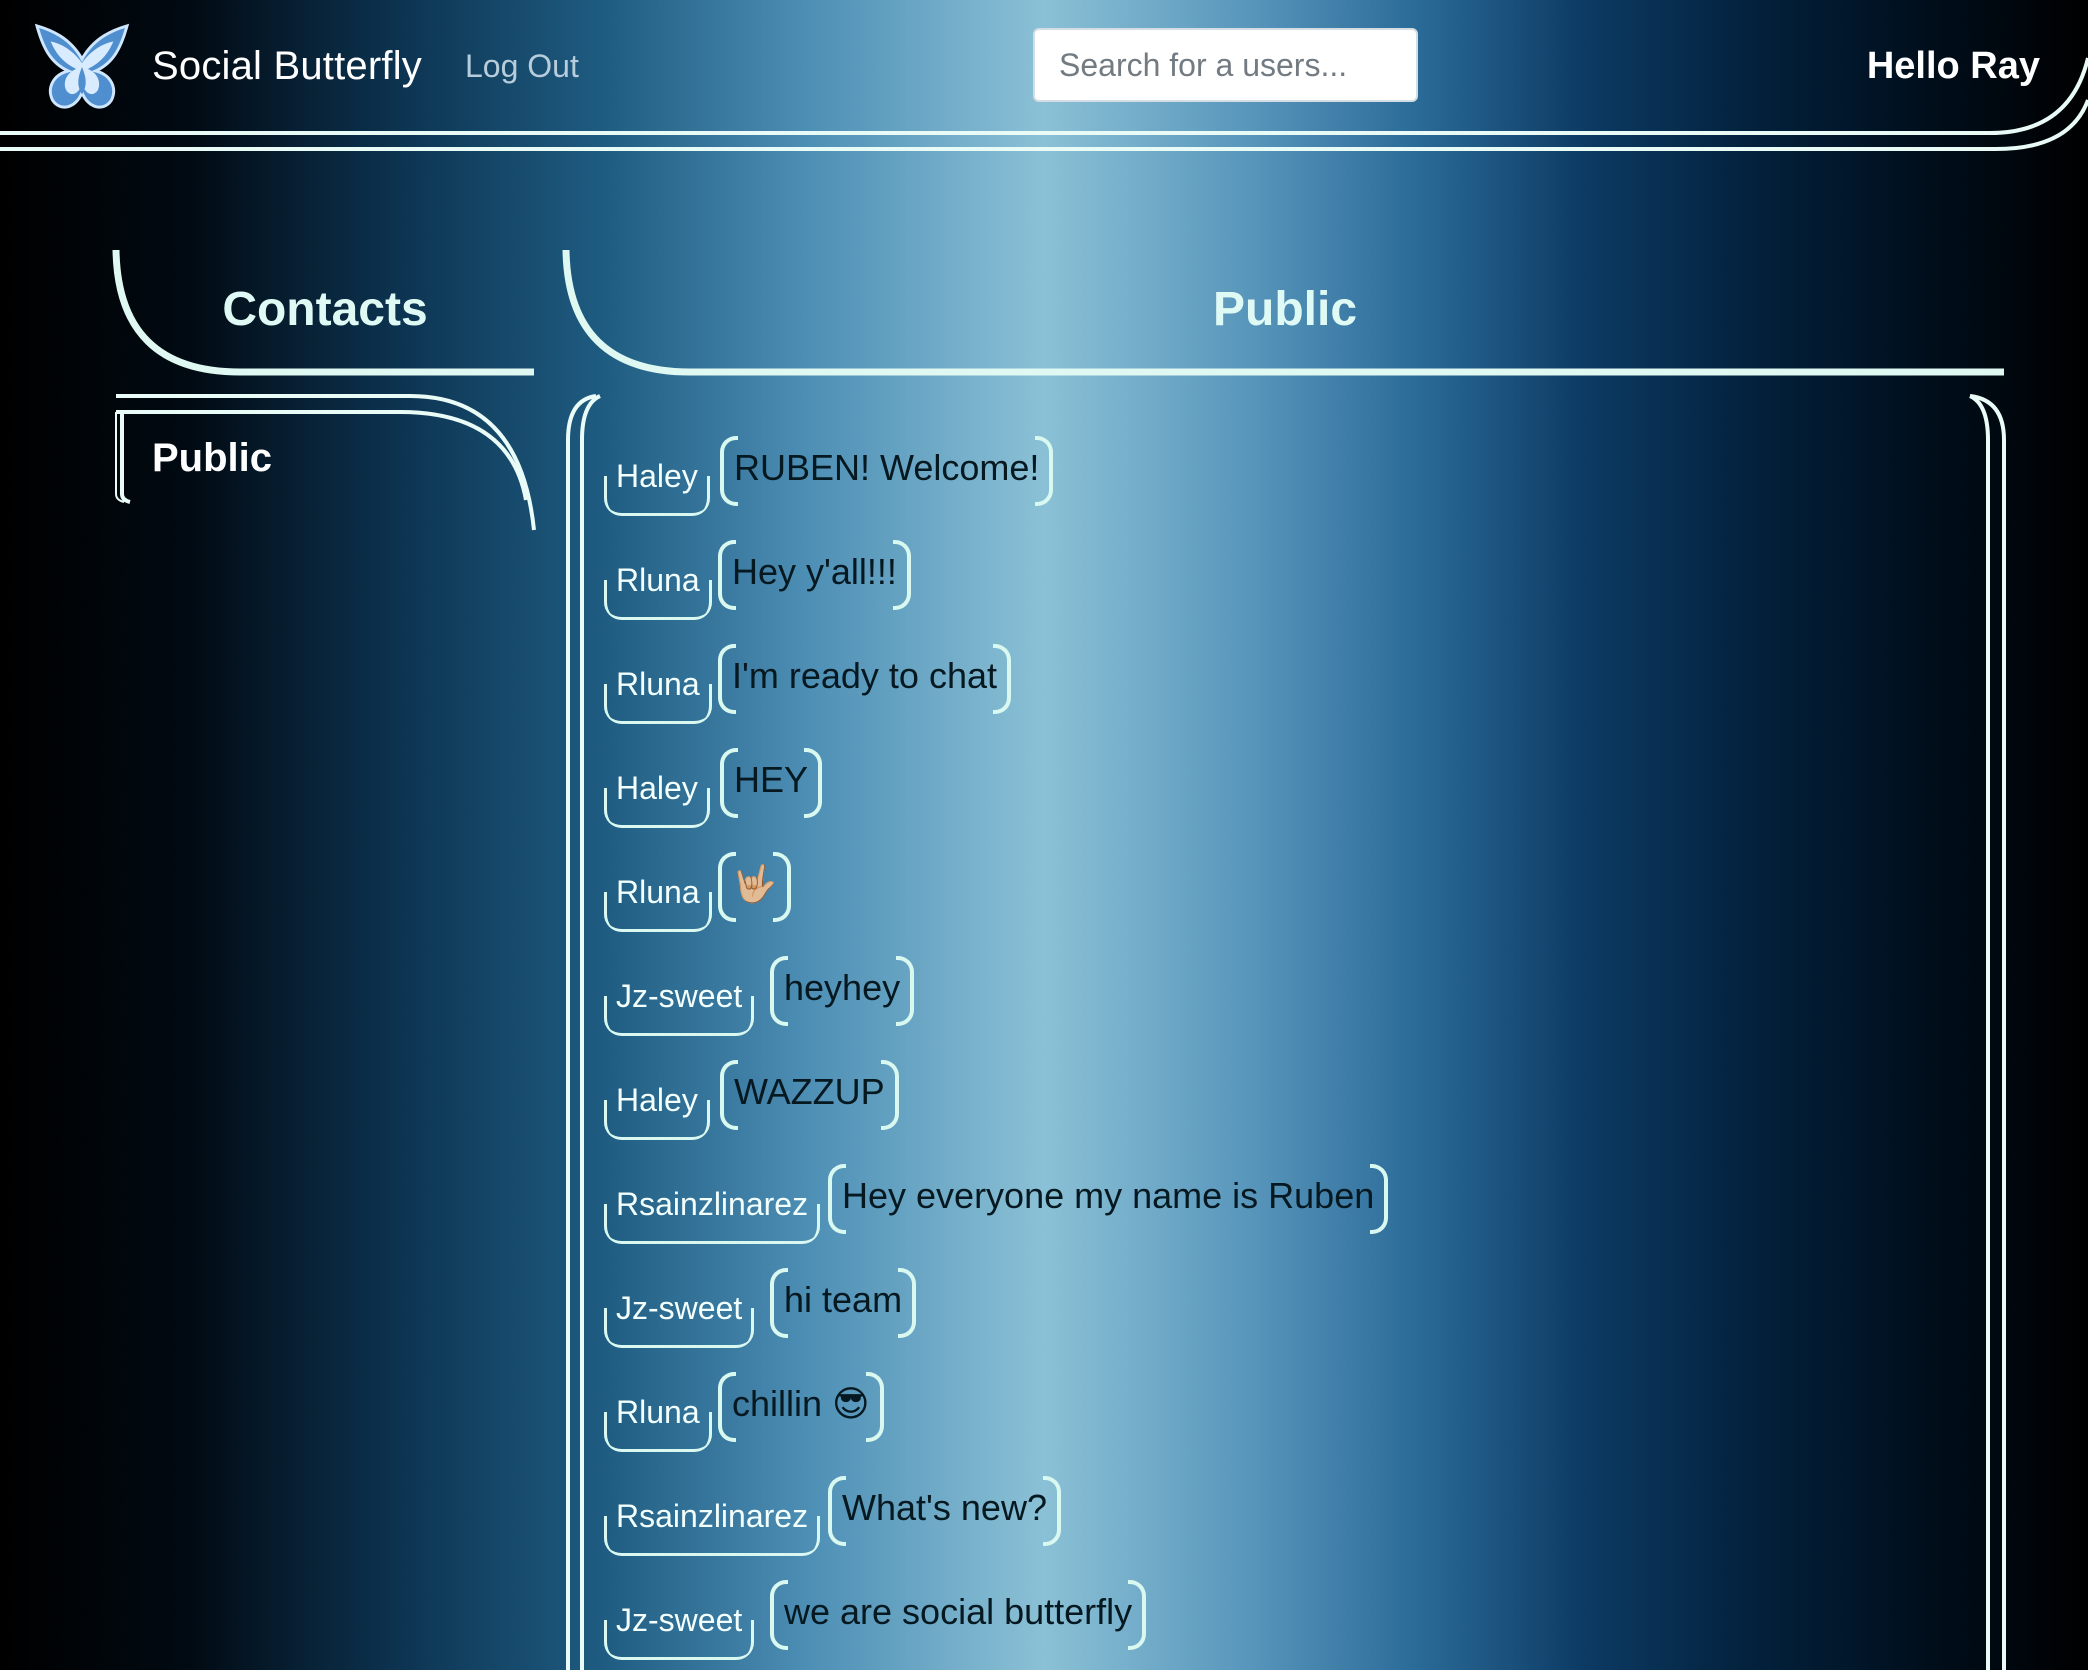 Image resolution: width=2088 pixels, height=1670 pixels. Describe the element at coordinates (887, 471) in the screenshot. I see `message-bubble: RUBEN! Welcome!` at that location.